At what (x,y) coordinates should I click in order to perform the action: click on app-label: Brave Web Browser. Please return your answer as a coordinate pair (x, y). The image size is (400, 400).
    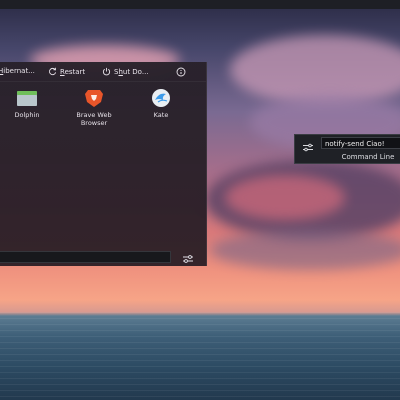
    Looking at the image, I should click on (94, 119).